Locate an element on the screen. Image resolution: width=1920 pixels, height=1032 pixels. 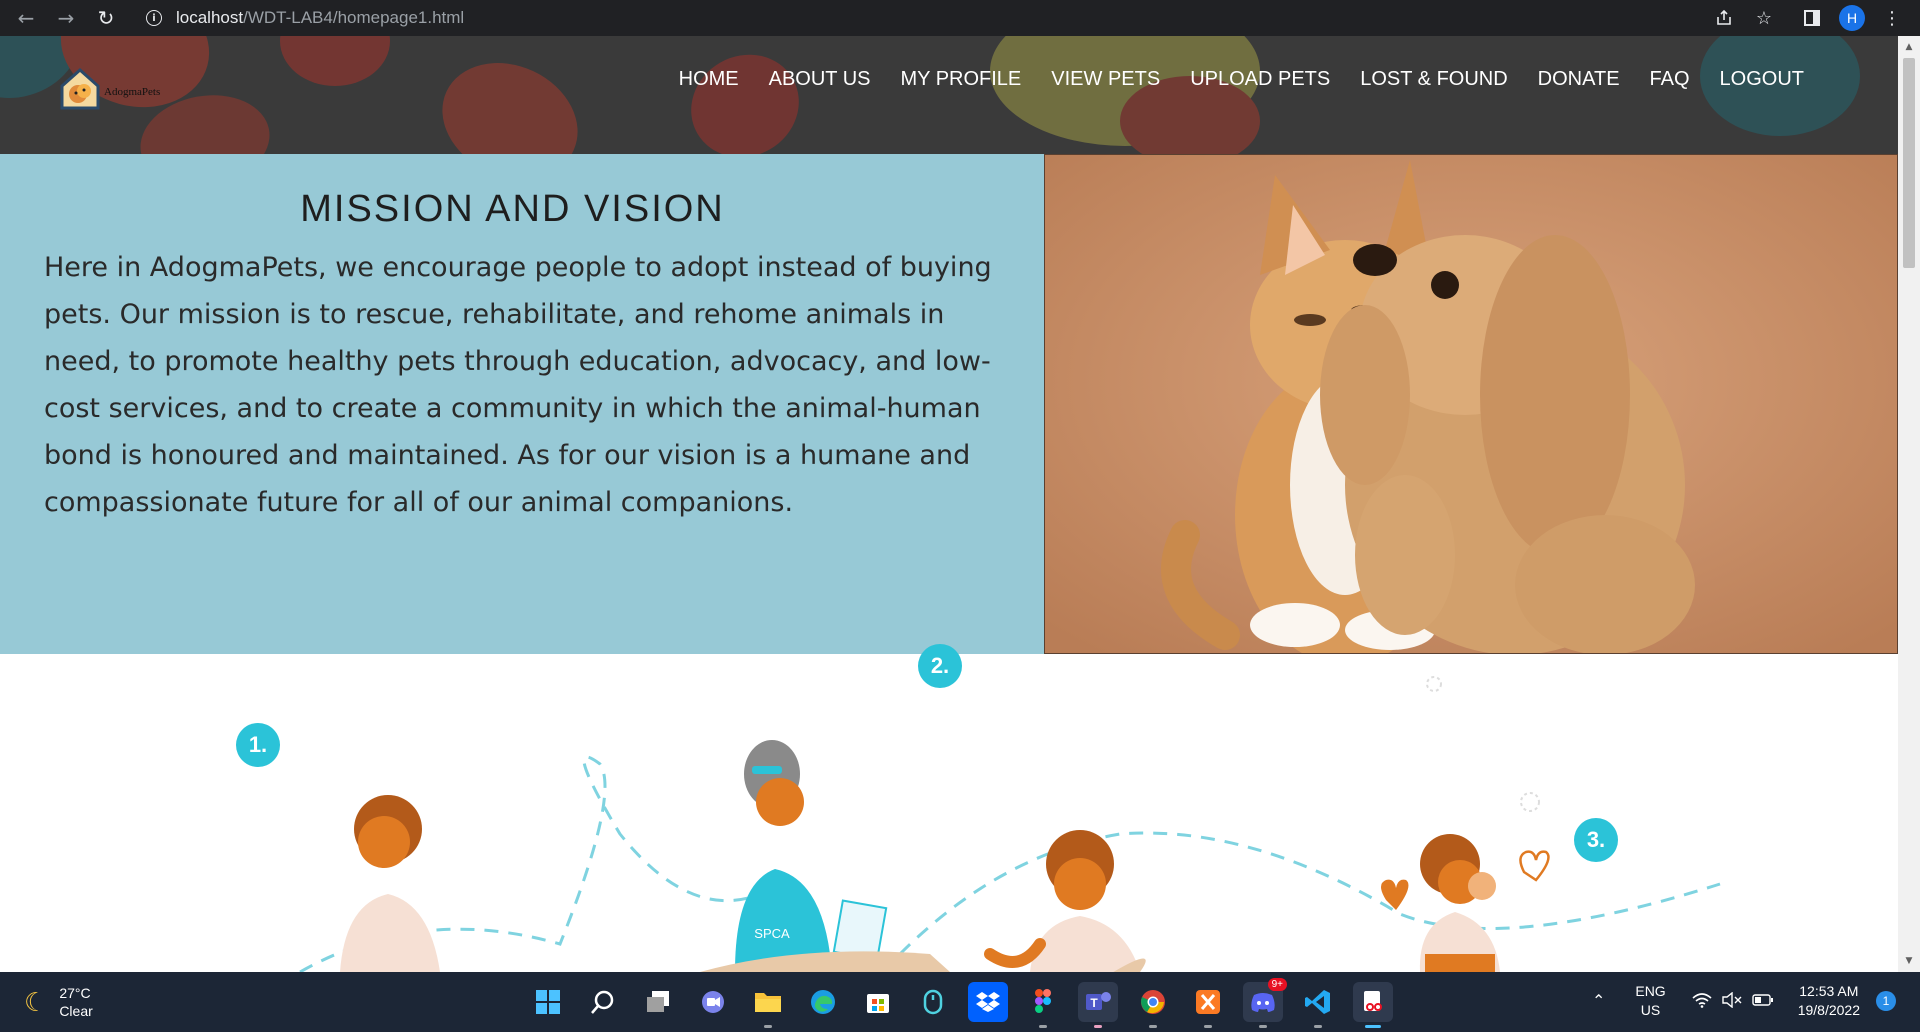
file-explorer-icon is located at coordinates (768, 1005).